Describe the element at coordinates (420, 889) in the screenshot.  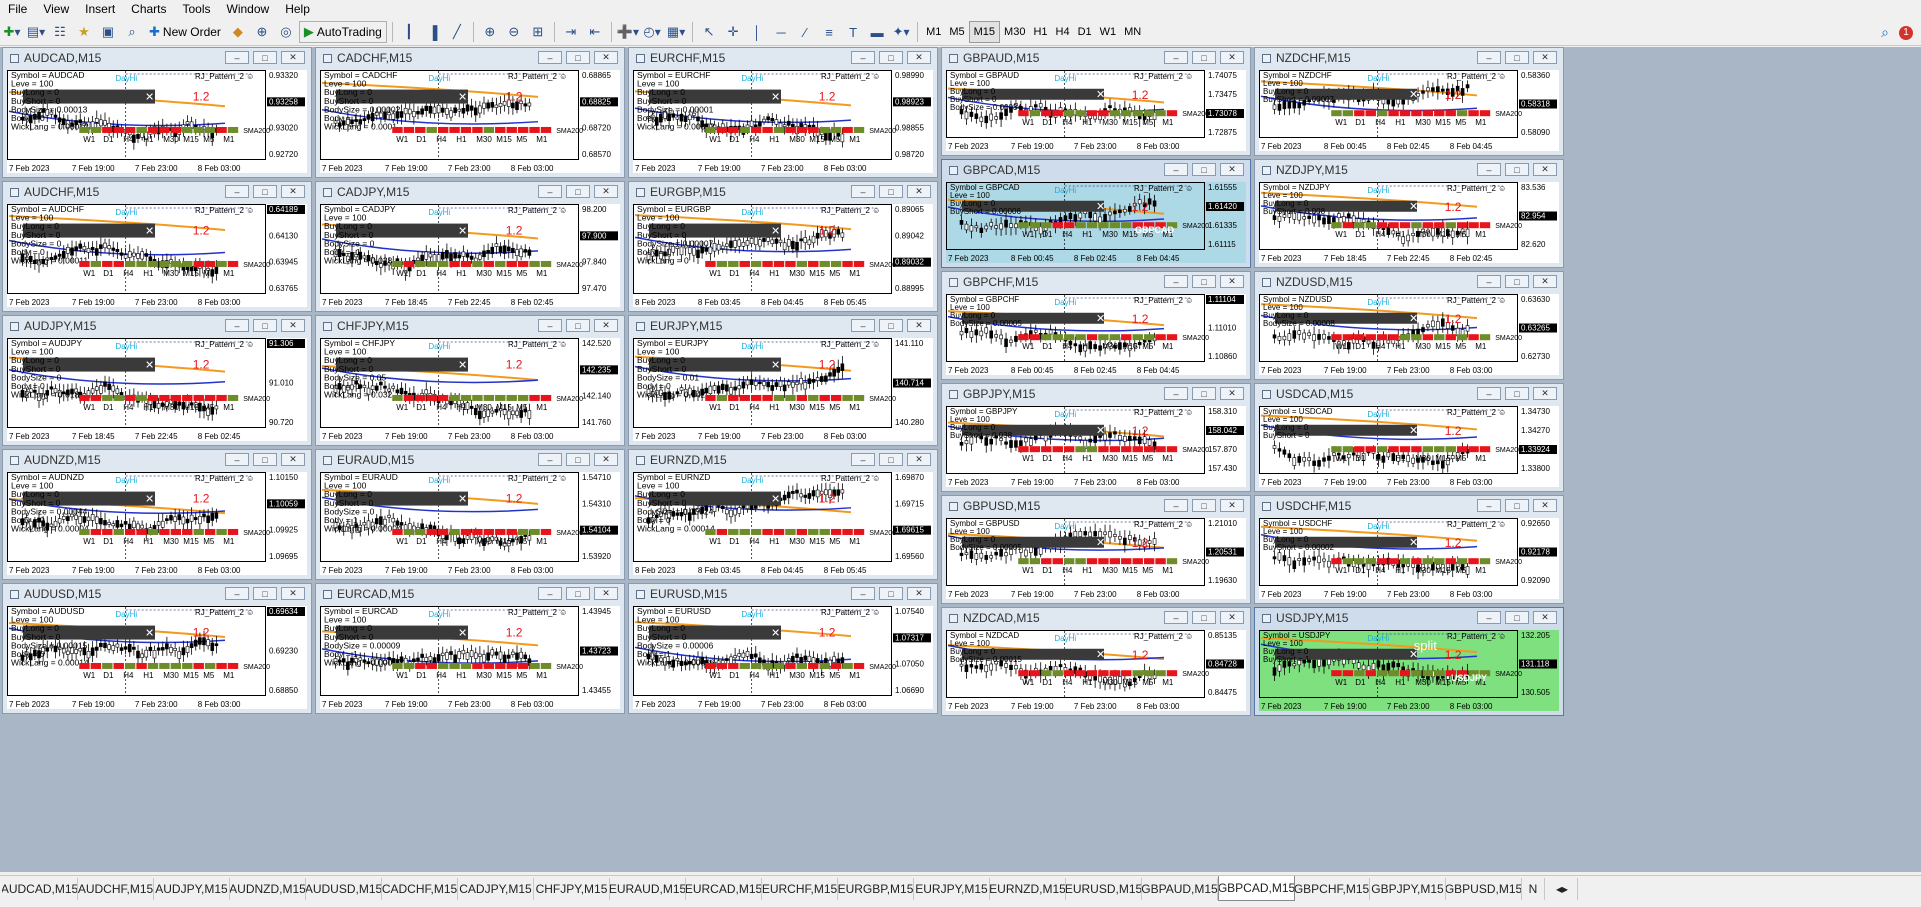
I see `chart-tab: CADCHF,M15` at that location.